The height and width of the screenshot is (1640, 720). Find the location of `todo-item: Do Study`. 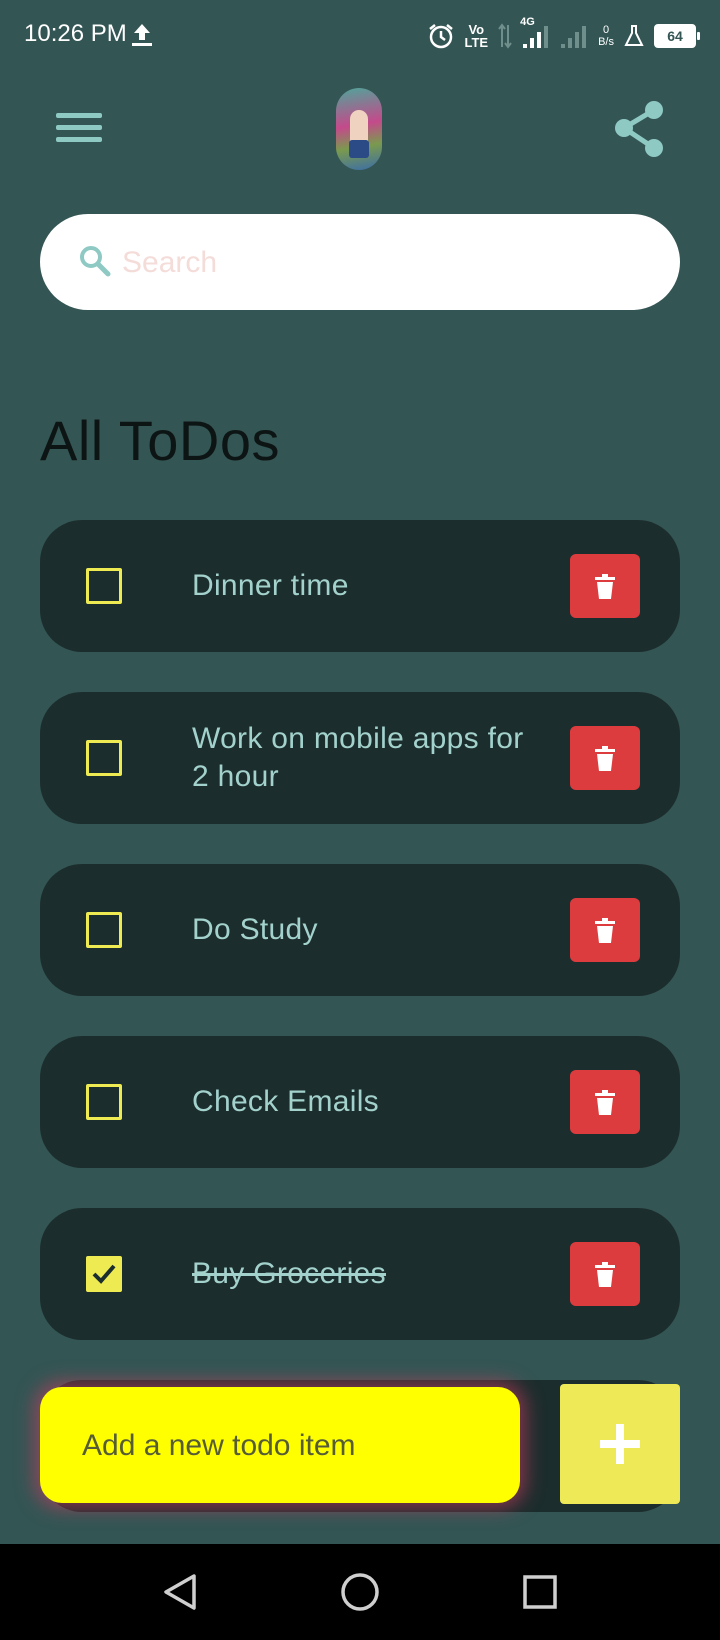

todo-item: Do Study is located at coordinates (360, 930).